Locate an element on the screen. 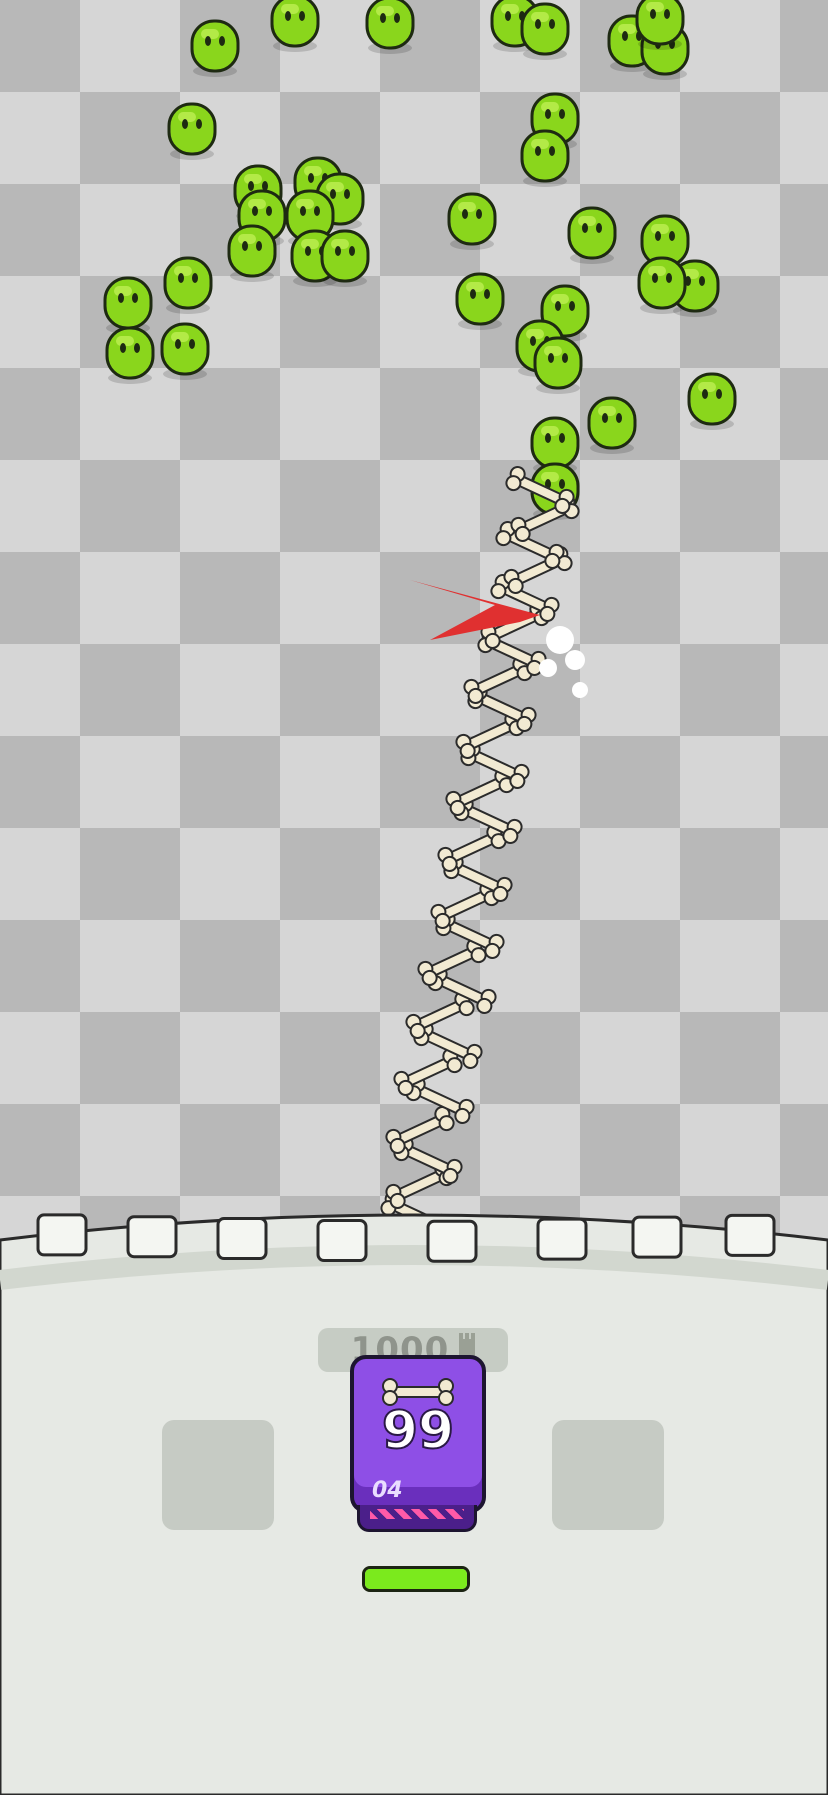  dice-slot-left is located at coordinates (218, 1475).